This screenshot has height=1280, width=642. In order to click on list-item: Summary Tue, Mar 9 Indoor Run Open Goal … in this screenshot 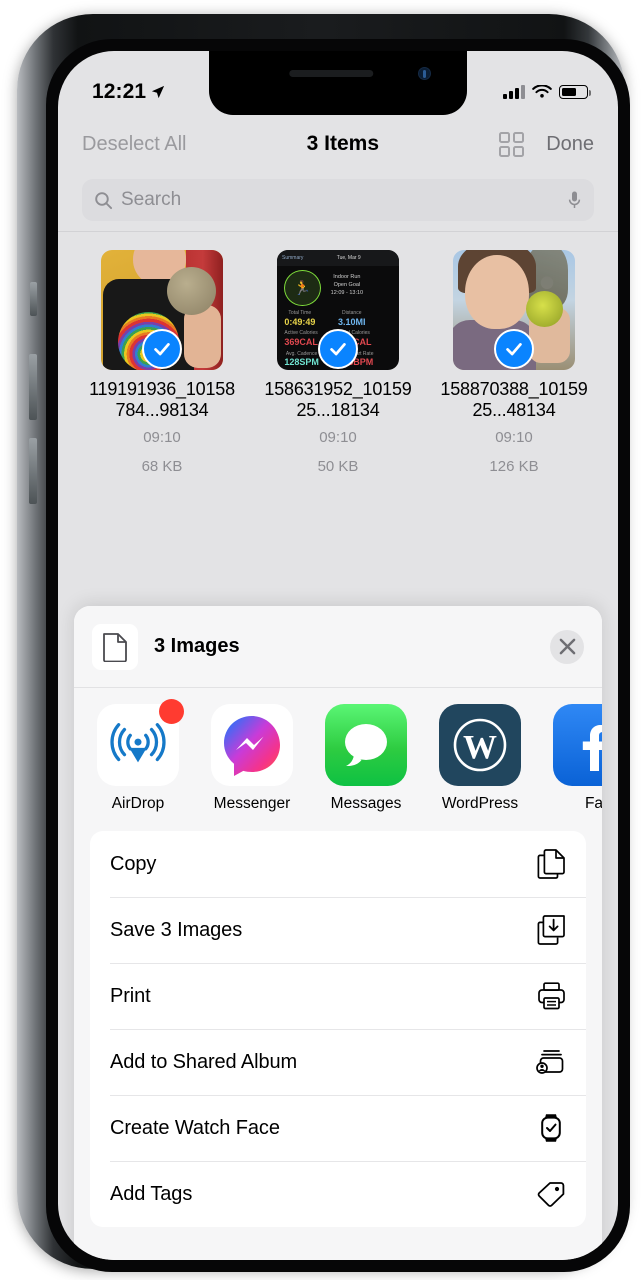, I will do `click(338, 364)`.